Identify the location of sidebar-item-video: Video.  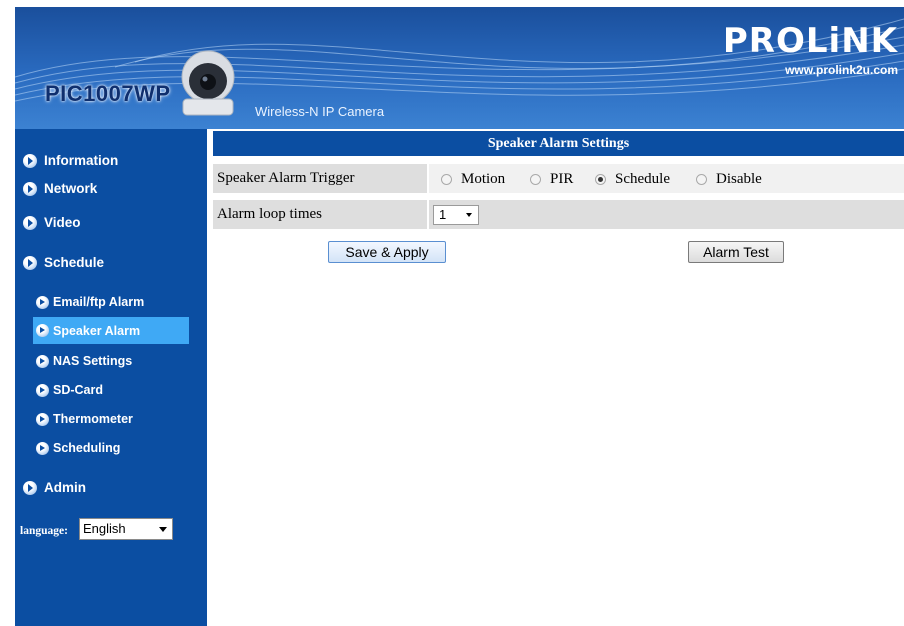
(52, 222).